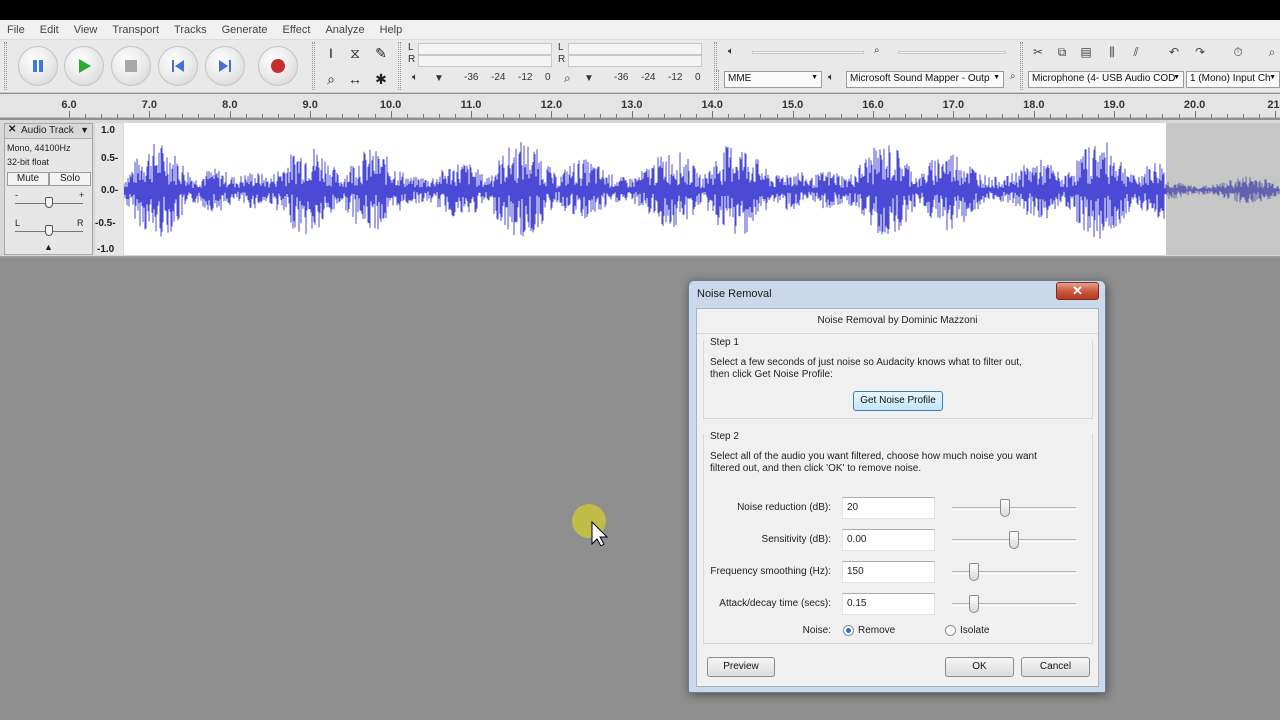  What do you see at coordinates (771, 374) in the screenshot?
I see `step1-text-line2: then click Get Noise Profile:` at bounding box center [771, 374].